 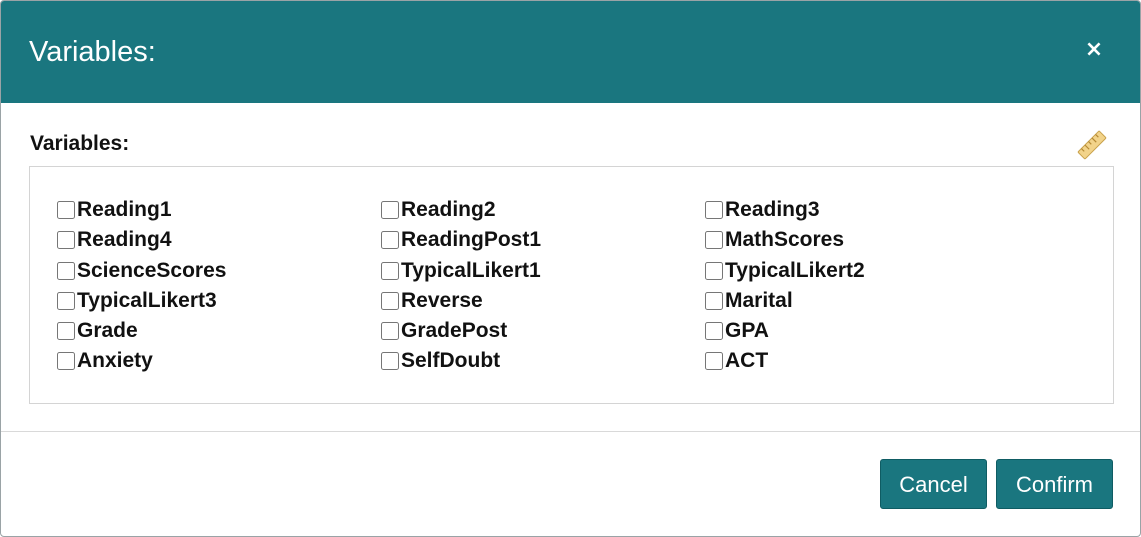 I want to click on variable-label: Reading2, so click(x=448, y=209).